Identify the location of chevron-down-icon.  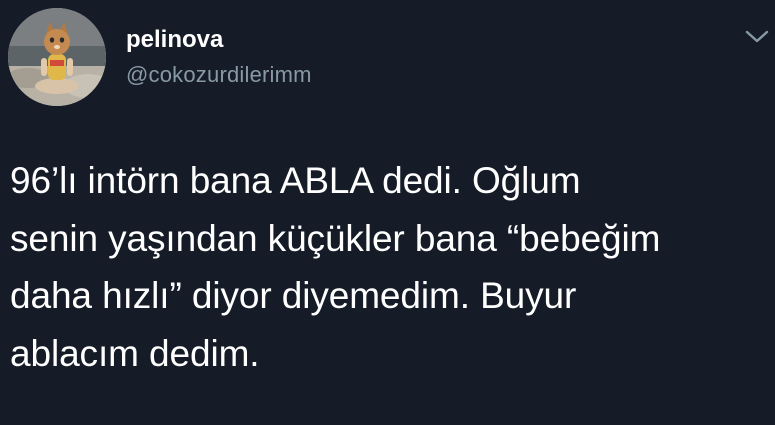
(757, 36).